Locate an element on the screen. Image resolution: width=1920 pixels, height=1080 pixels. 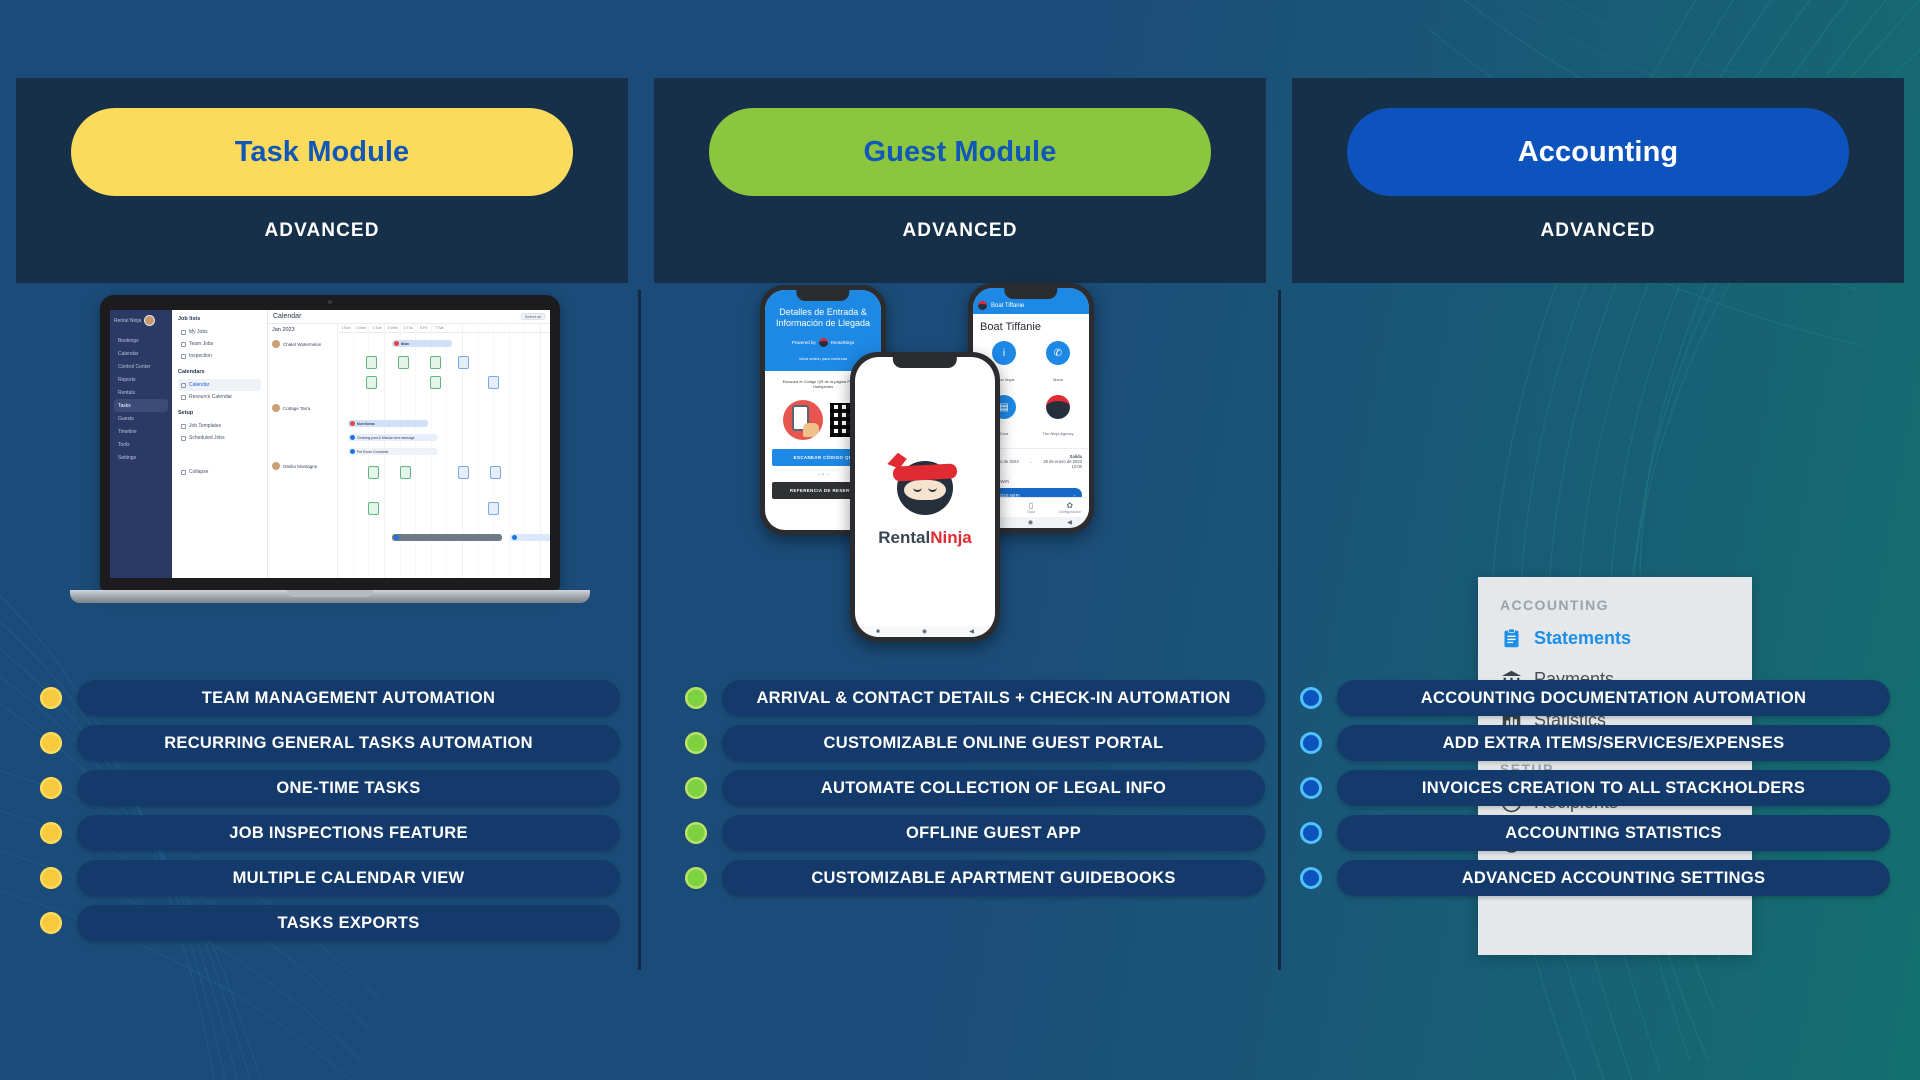
menu-item-calendar: Calendar is located at coordinates (219, 385).